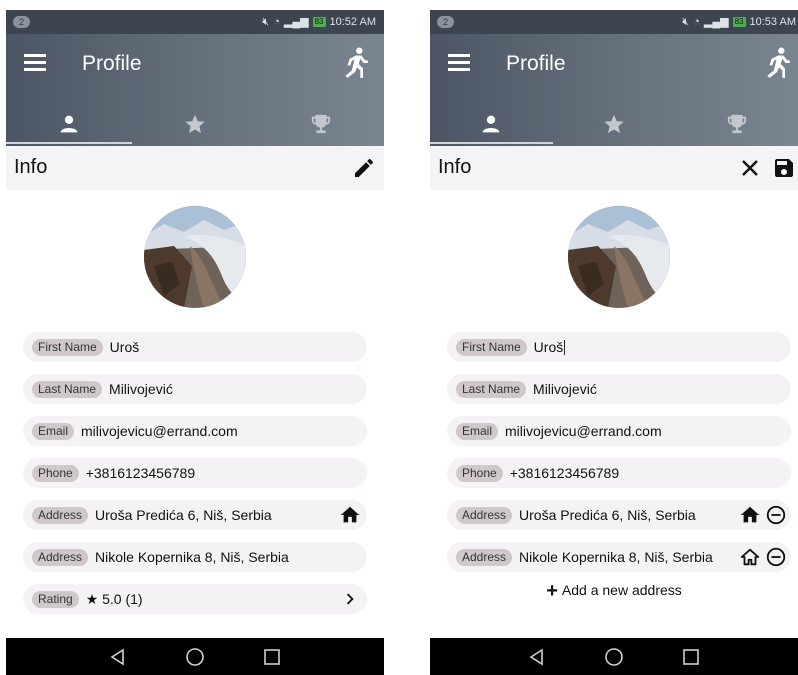 The height and width of the screenshot is (675, 798). What do you see at coordinates (195, 22) in the screenshot?
I see `status-bar: 2 🔇︎ ◔ ▂▄▆ 83 10:52 AM` at bounding box center [195, 22].